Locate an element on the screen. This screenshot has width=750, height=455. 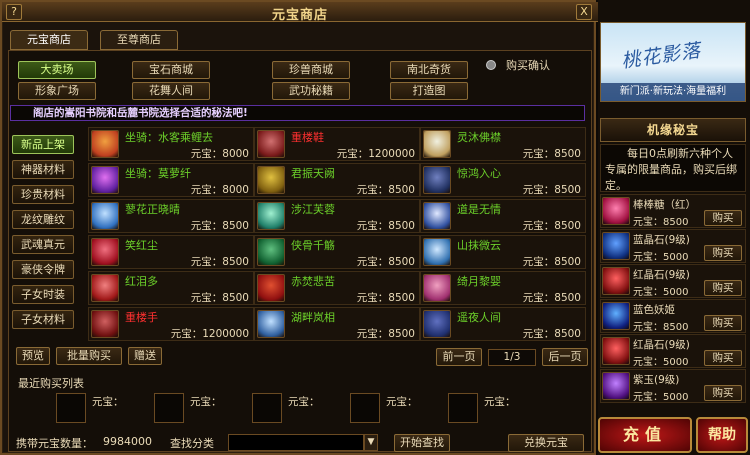
item-cell: 遥夜人间 元宝：8500 is located at coordinates (503, 324).